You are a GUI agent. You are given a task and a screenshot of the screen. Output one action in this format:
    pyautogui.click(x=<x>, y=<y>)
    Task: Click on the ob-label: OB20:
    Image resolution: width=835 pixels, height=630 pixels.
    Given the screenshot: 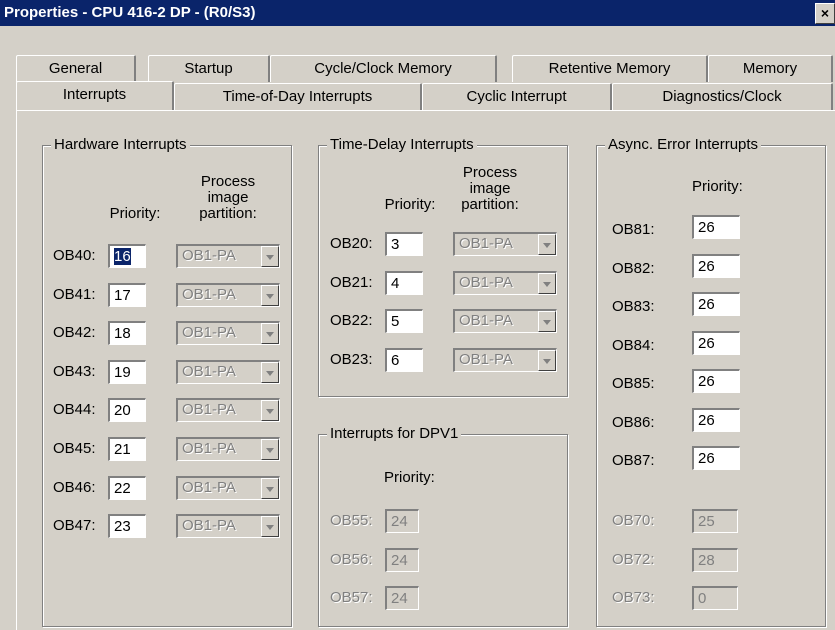 What is the action you would take?
    pyautogui.click(x=351, y=243)
    